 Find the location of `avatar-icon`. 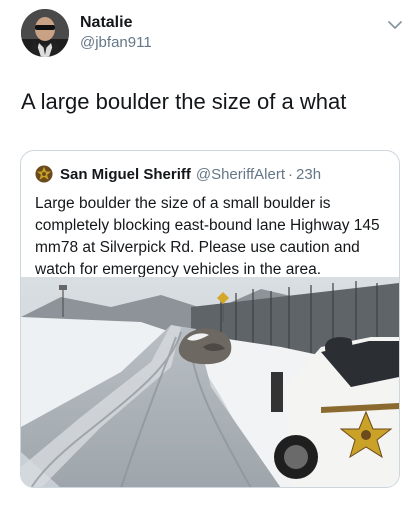

avatar-icon is located at coordinates (45, 33).